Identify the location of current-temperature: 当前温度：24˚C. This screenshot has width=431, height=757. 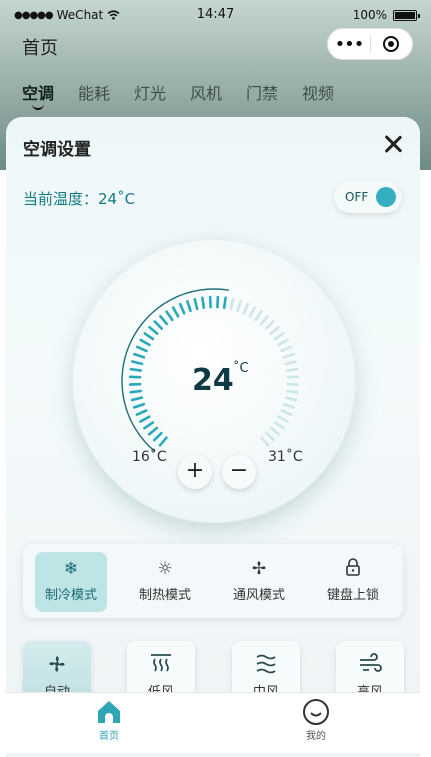
(79, 198).